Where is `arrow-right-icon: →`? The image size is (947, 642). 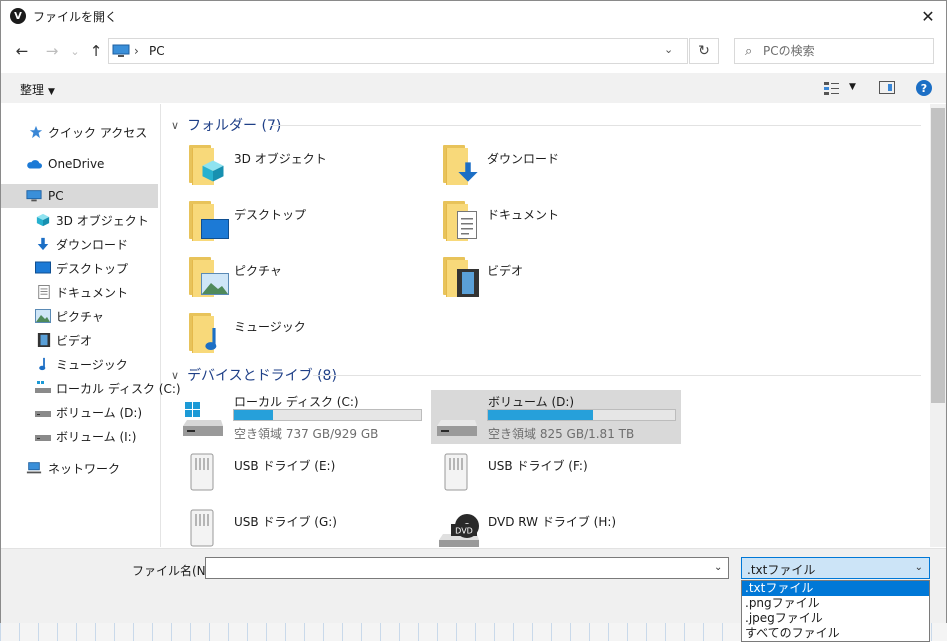 arrow-right-icon: → is located at coordinates (52, 51).